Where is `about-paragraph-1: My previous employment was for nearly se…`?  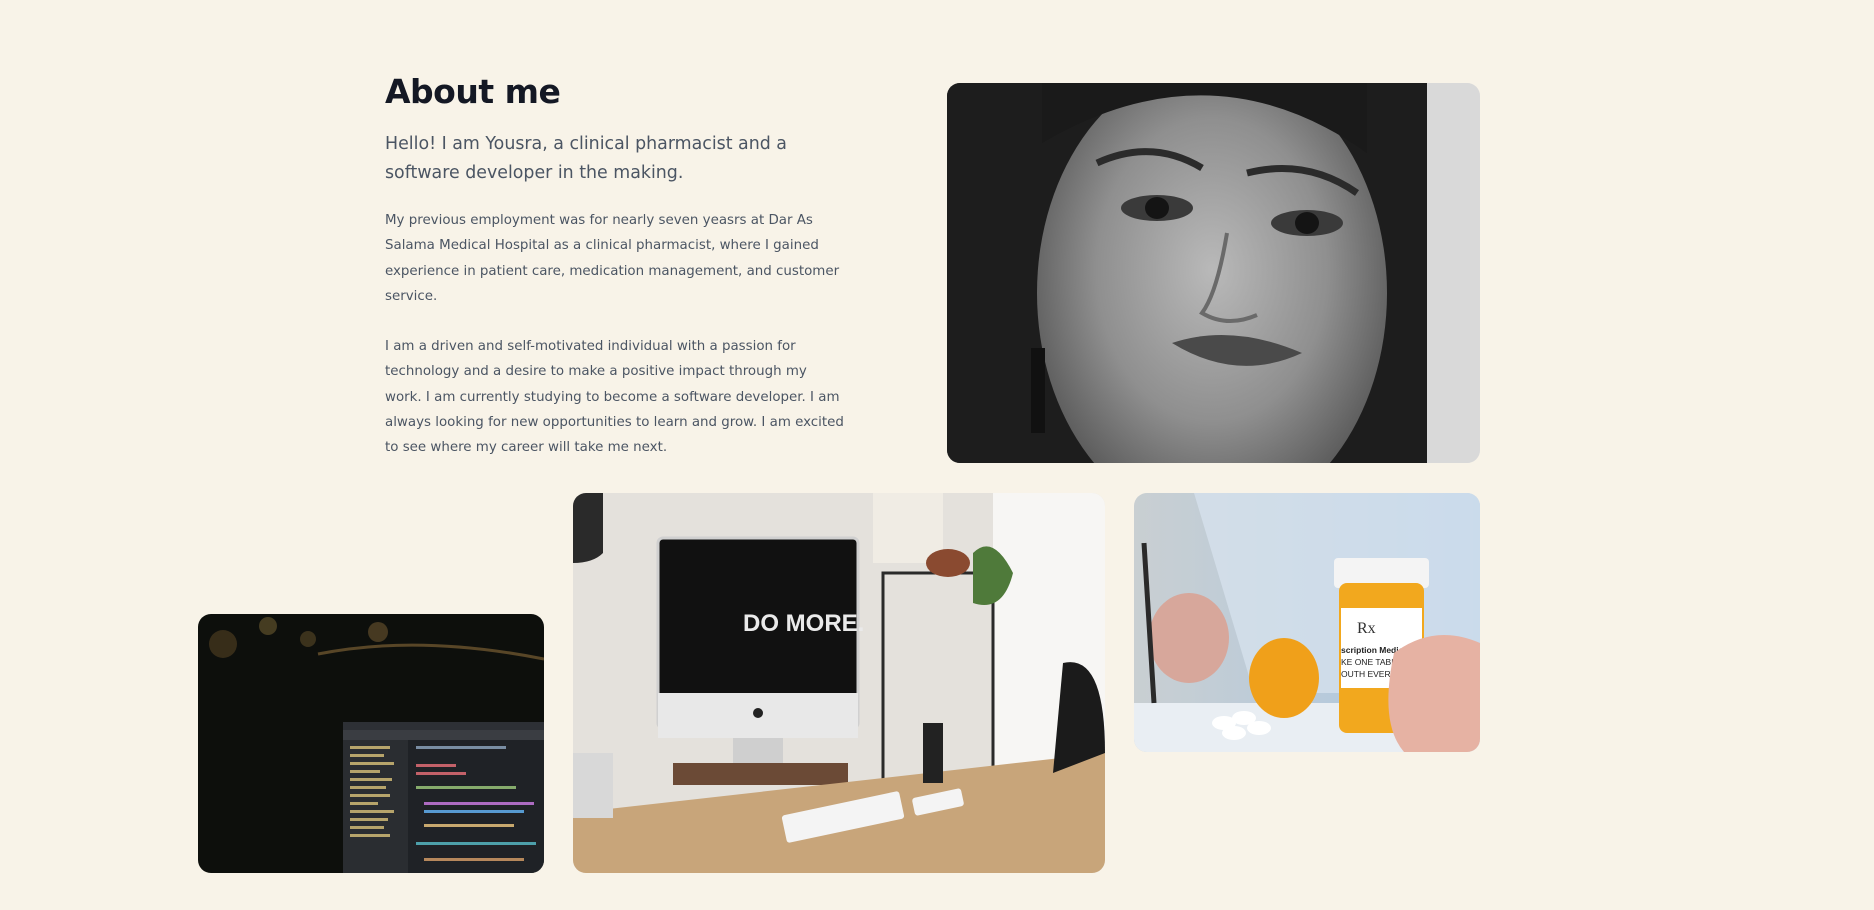 about-paragraph-1: My previous employment was for nearly se… is located at coordinates (612, 258).